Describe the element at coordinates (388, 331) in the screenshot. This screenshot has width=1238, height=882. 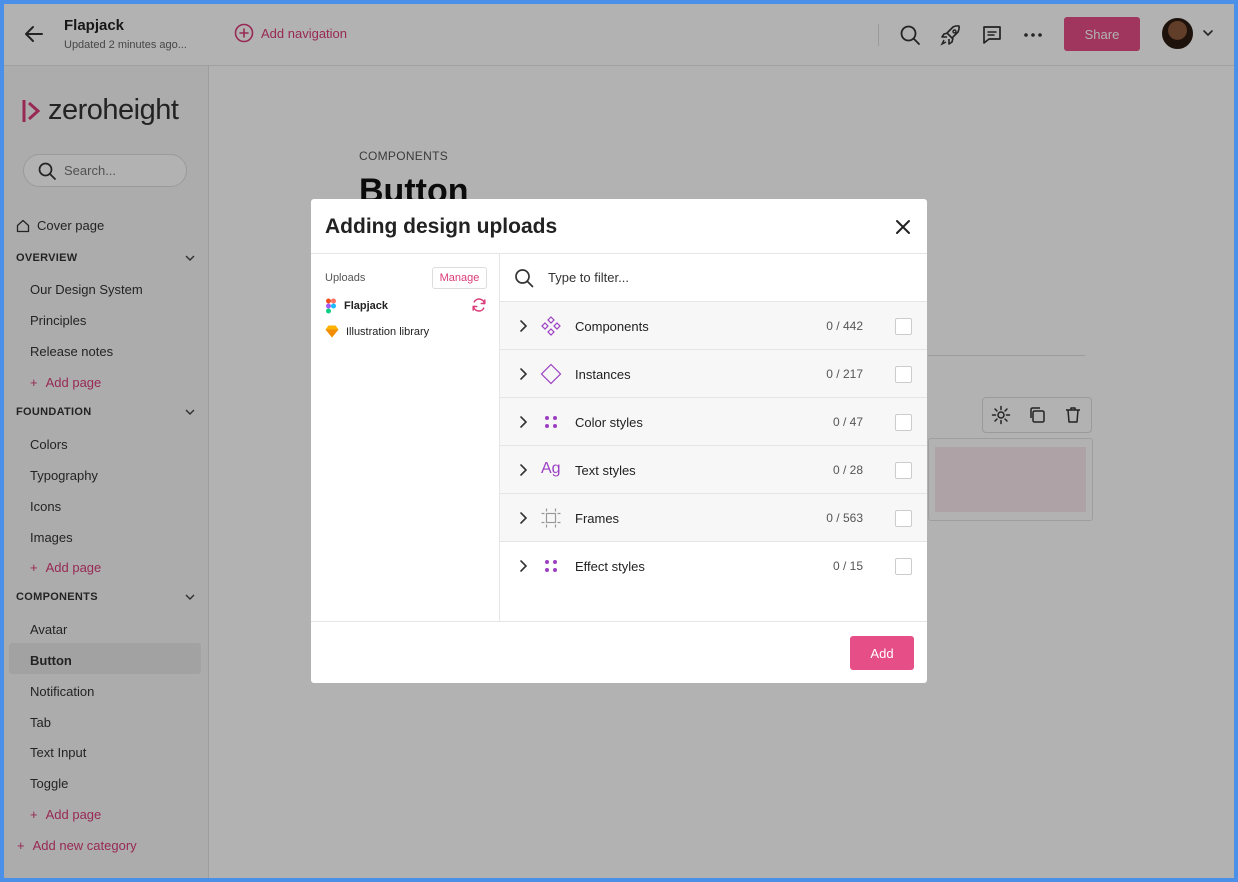
I see `upload-name: Illustration library` at that location.